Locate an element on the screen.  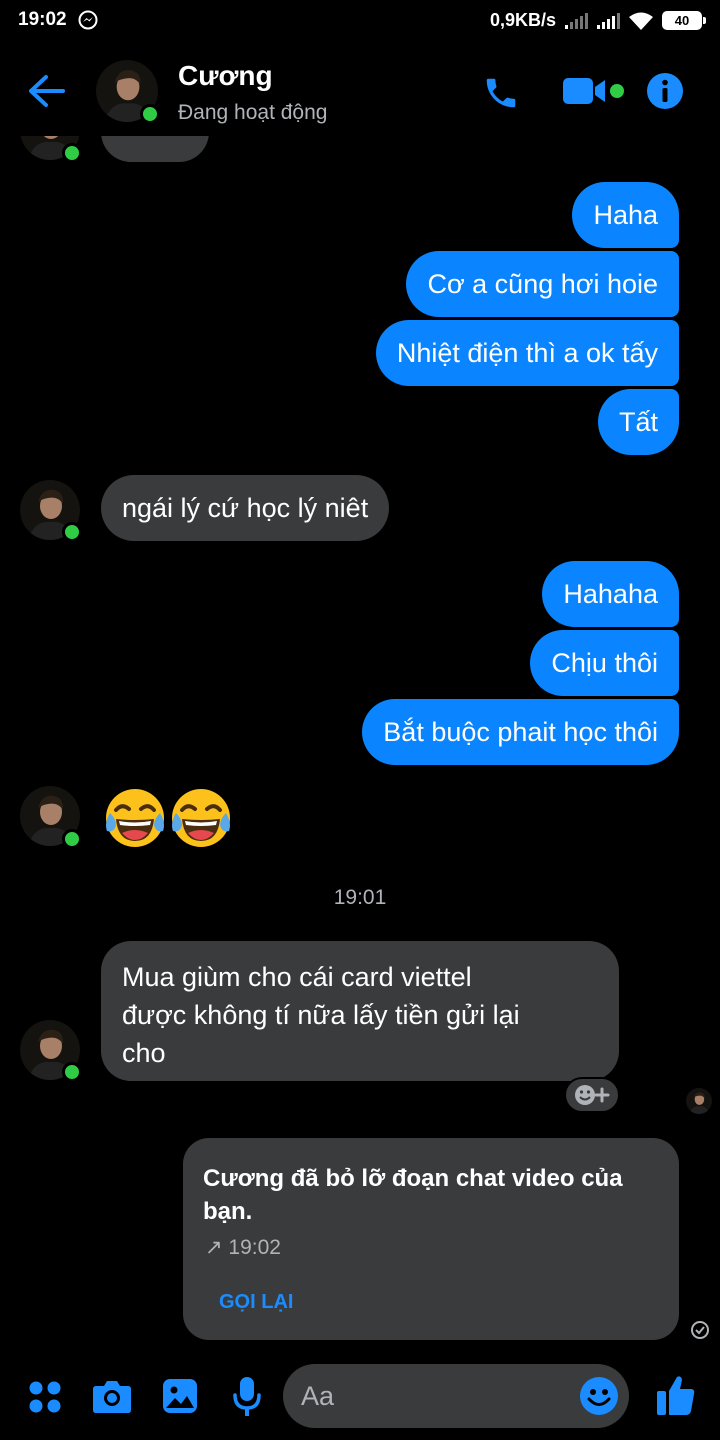
network-speed: 0,9KB/s is located at coordinates (523, 20).